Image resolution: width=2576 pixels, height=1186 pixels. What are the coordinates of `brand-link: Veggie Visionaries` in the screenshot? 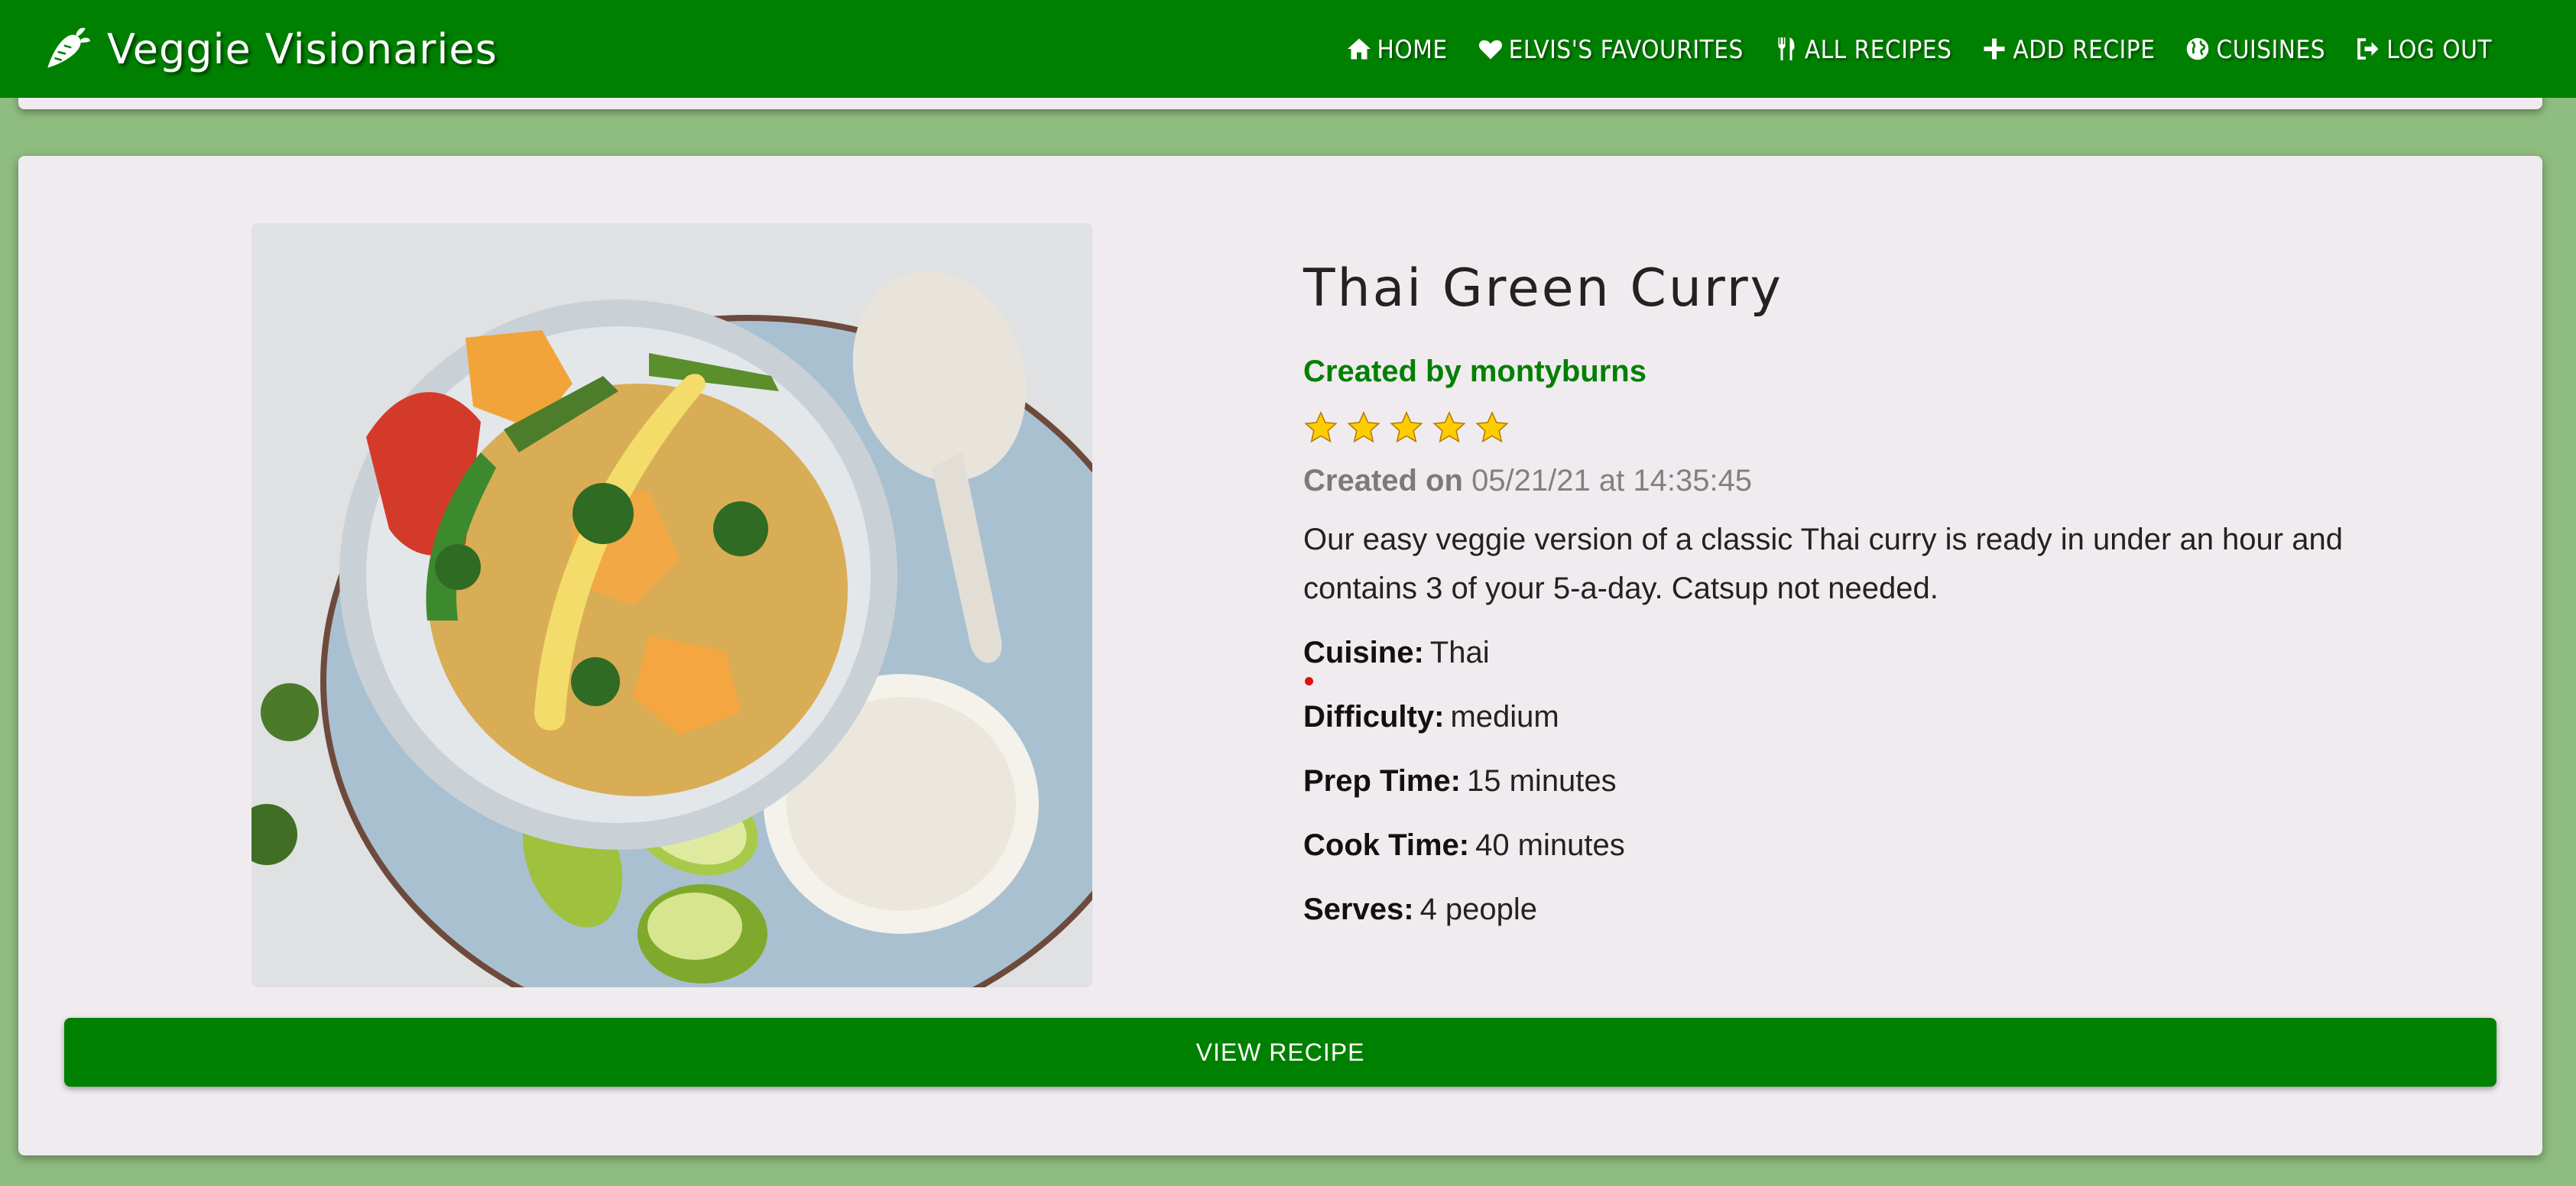 It's located at (269, 49).